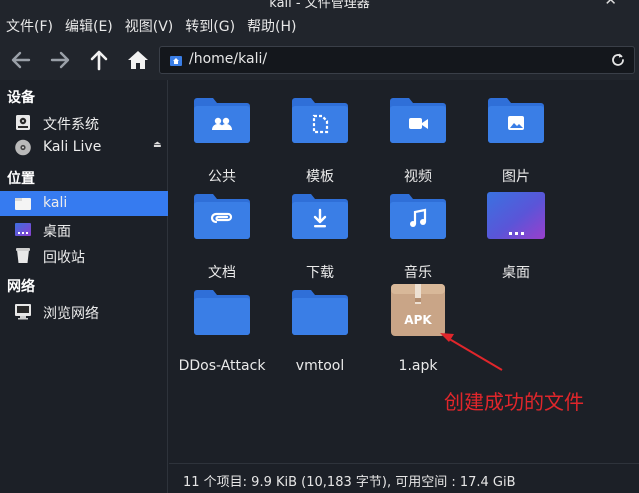  What do you see at coordinates (271, 26) in the screenshot?
I see `menu-help: 帮助(H)` at bounding box center [271, 26].